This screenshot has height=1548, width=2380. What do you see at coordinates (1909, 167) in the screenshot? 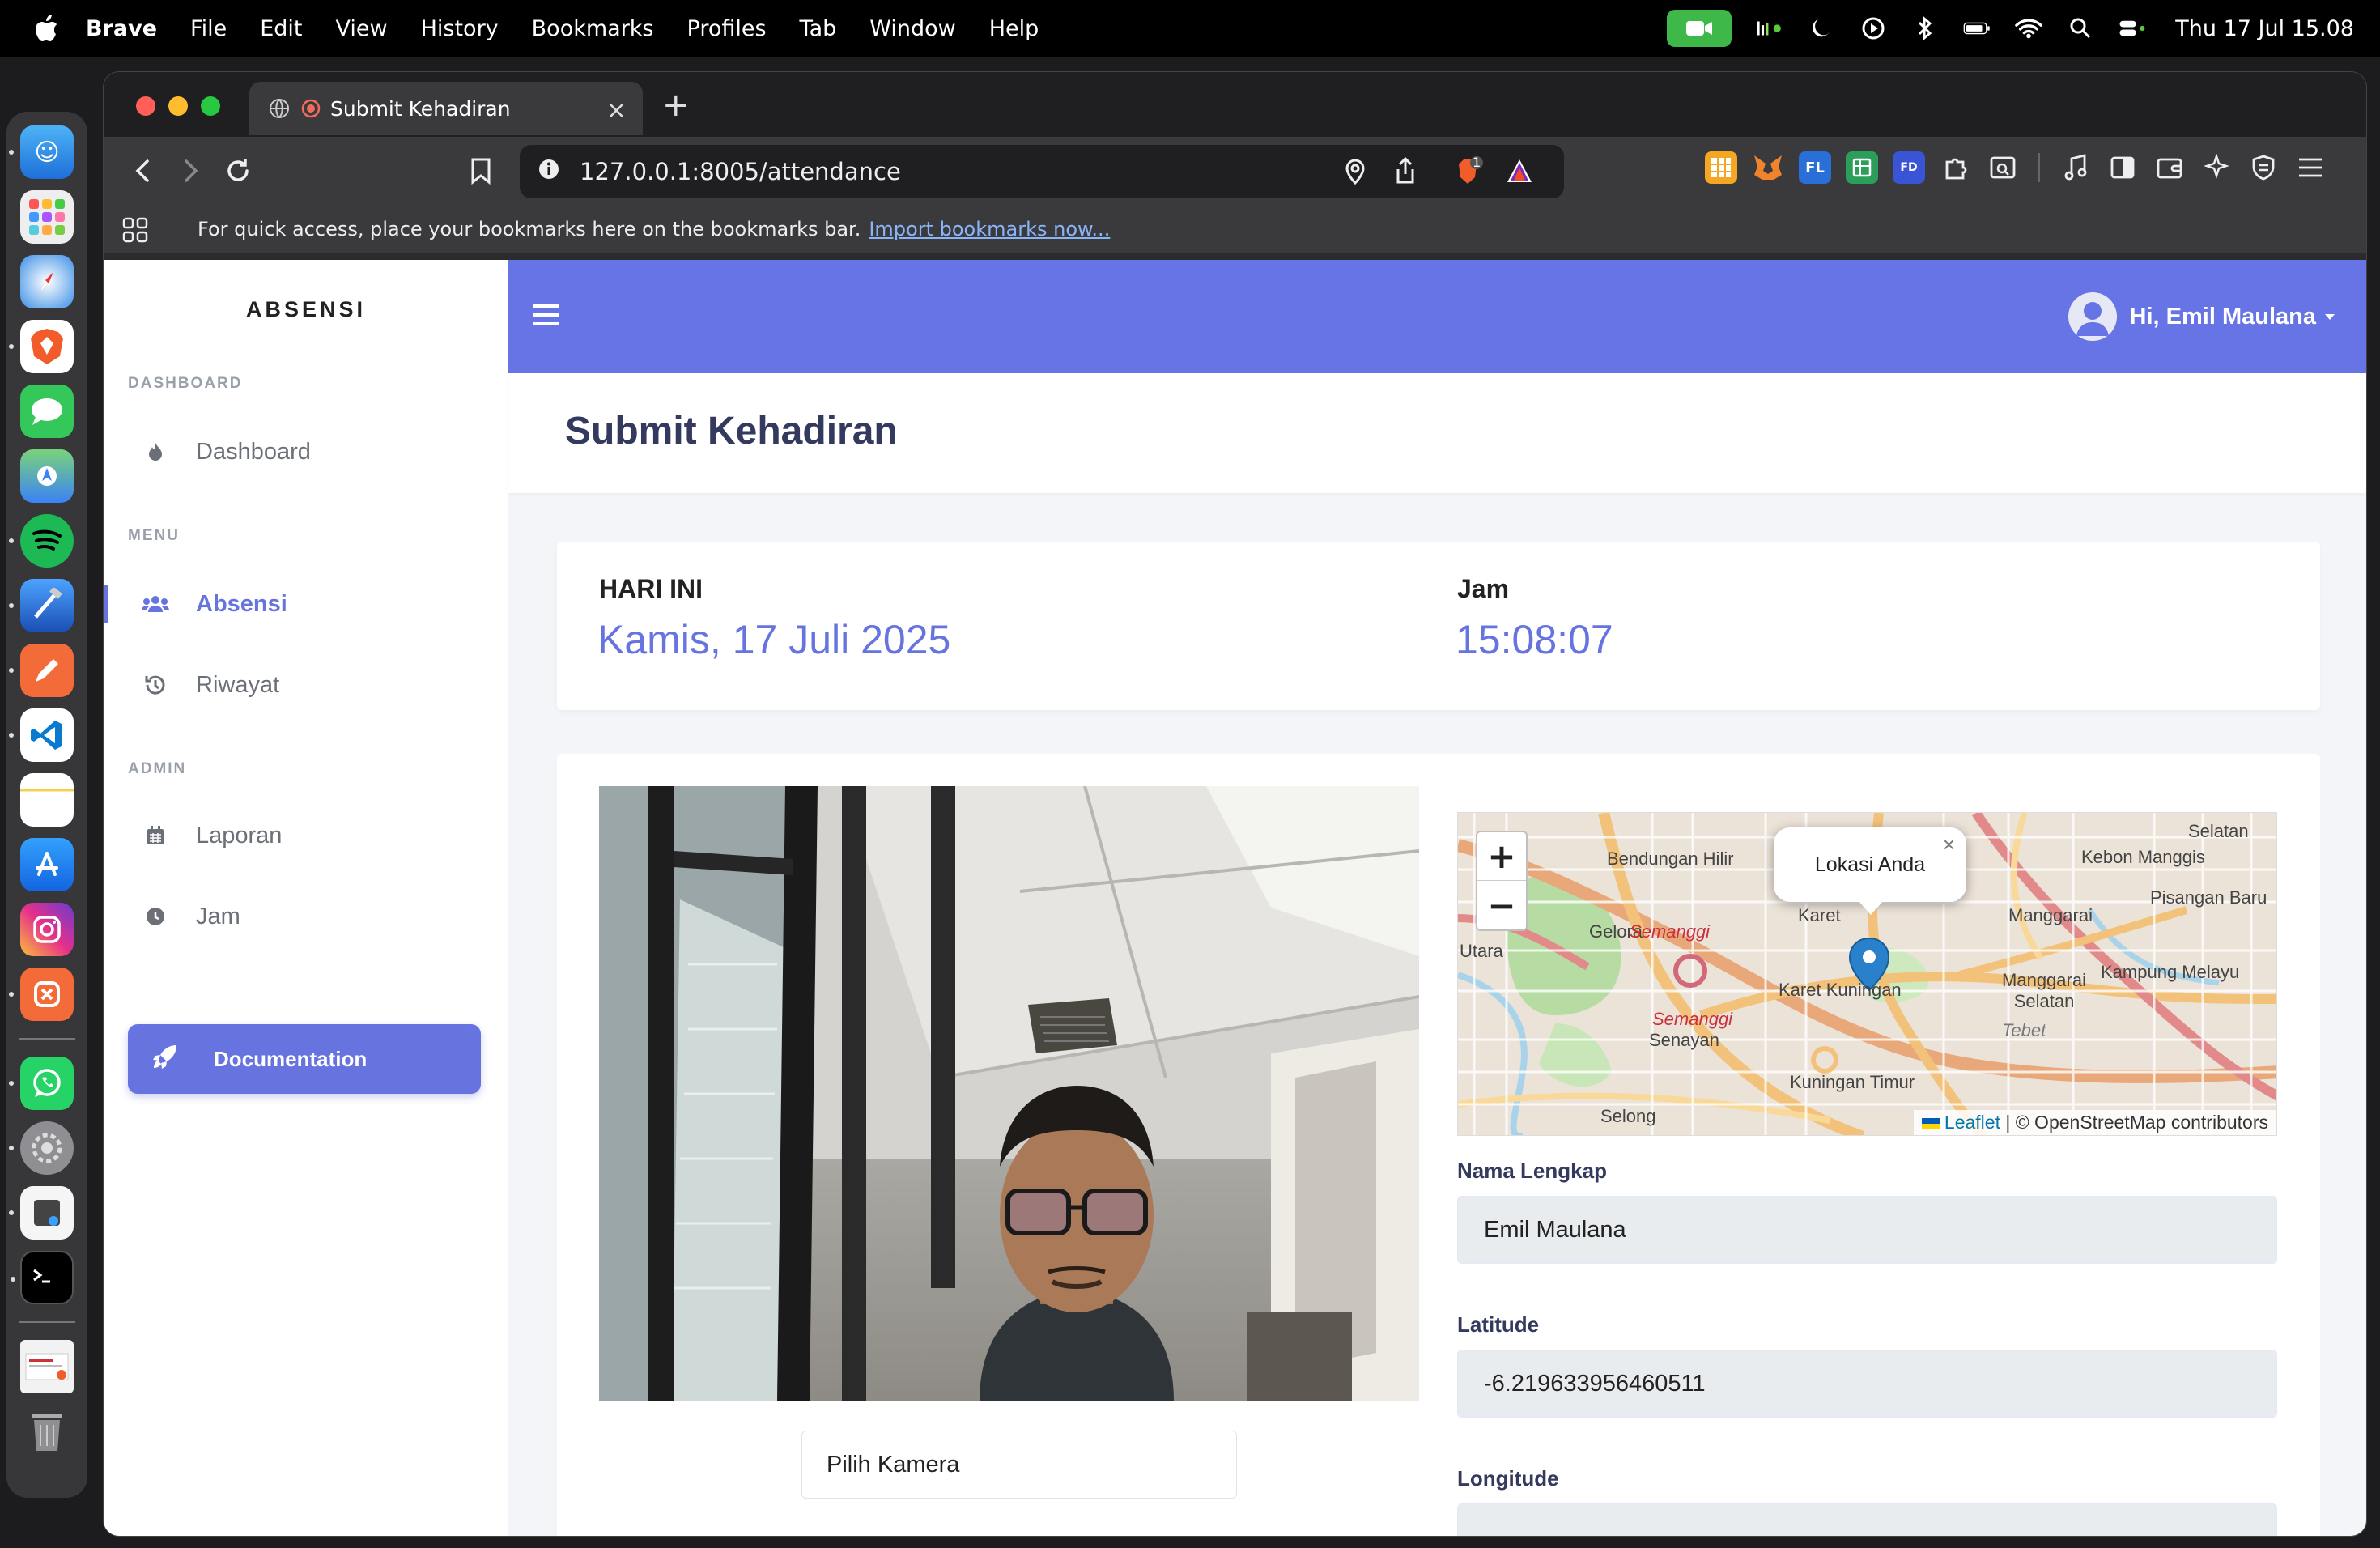
I see `fd-extension-icon: FD` at bounding box center [1909, 167].